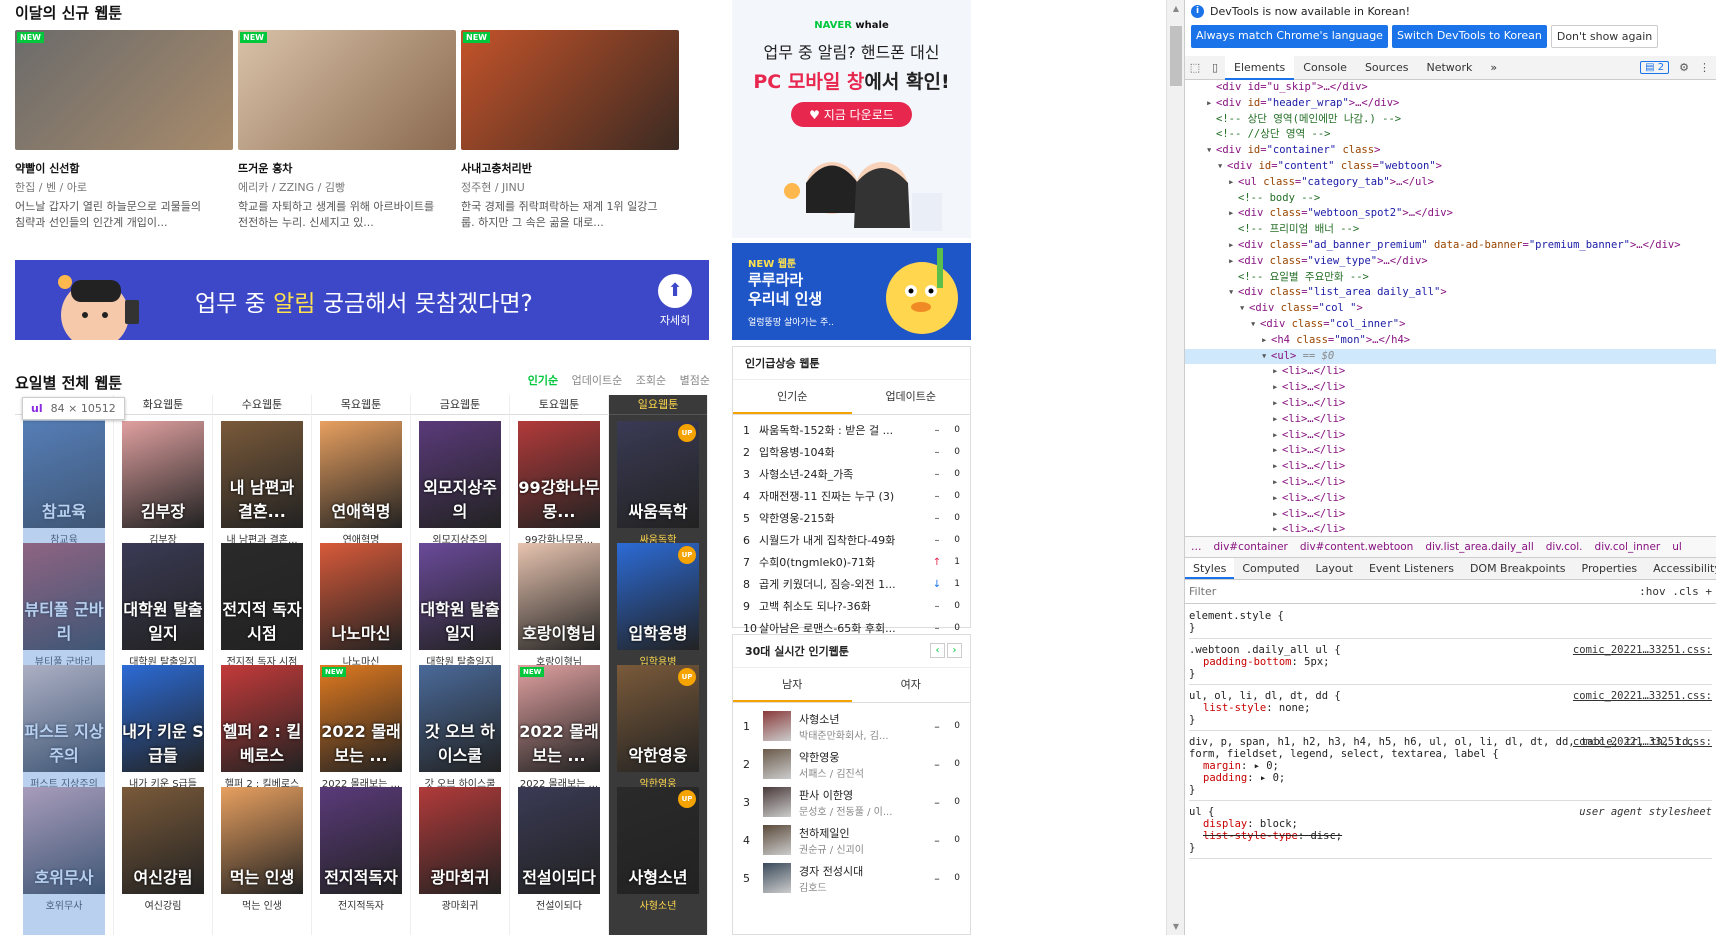  I want to click on sort-rating: 별점순, so click(695, 380).